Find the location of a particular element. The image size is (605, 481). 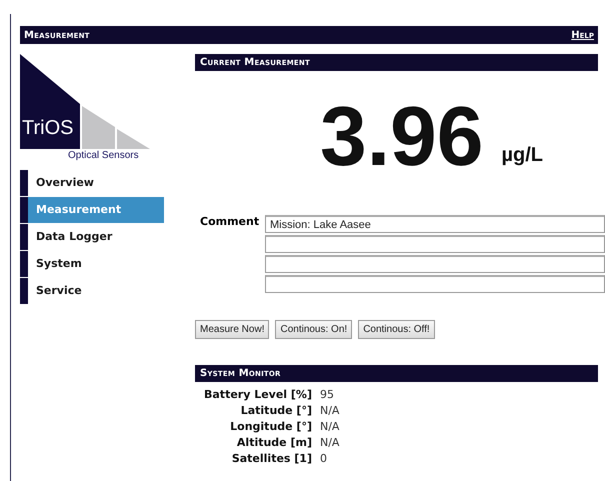

comment-label: Comment is located at coordinates (229, 222).